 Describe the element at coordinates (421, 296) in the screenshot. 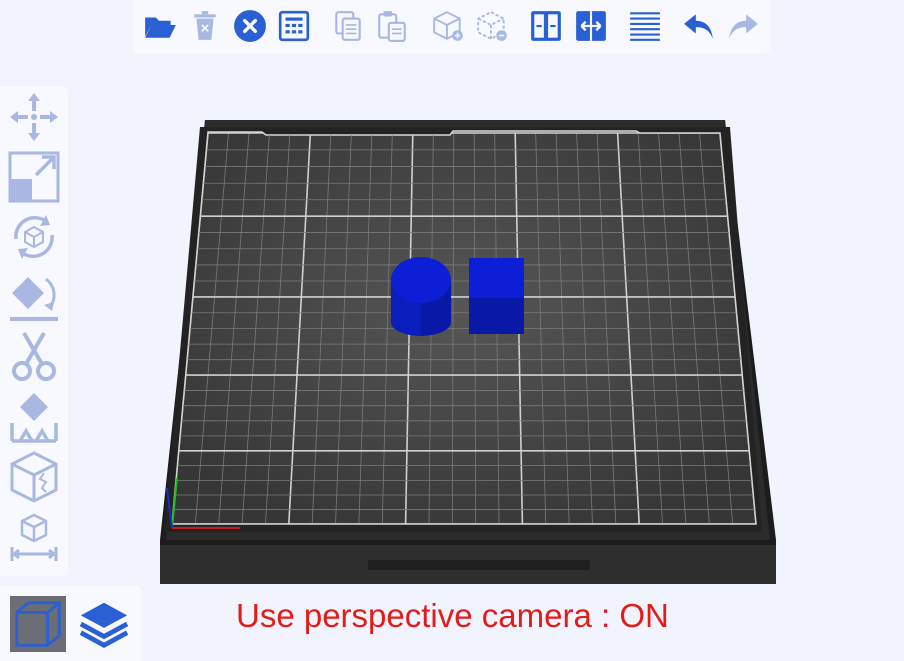

I see `cylinder-model` at that location.